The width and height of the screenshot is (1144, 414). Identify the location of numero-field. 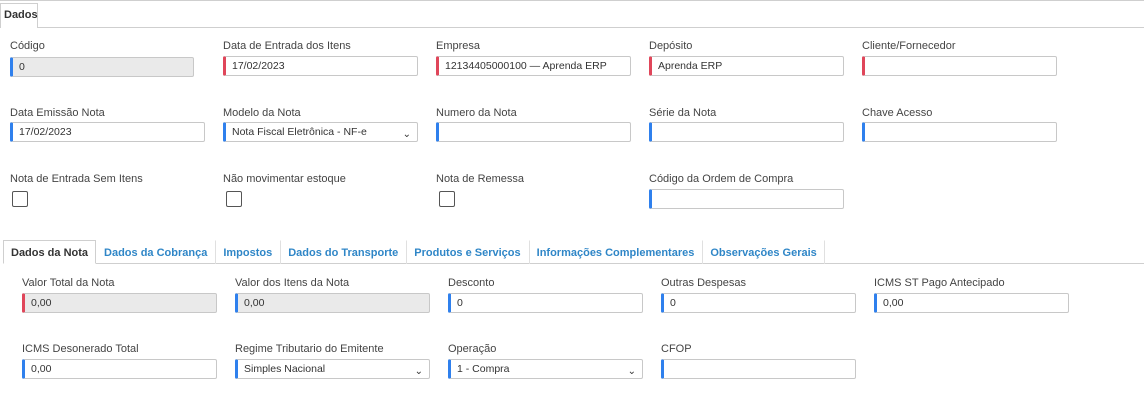
(533, 132).